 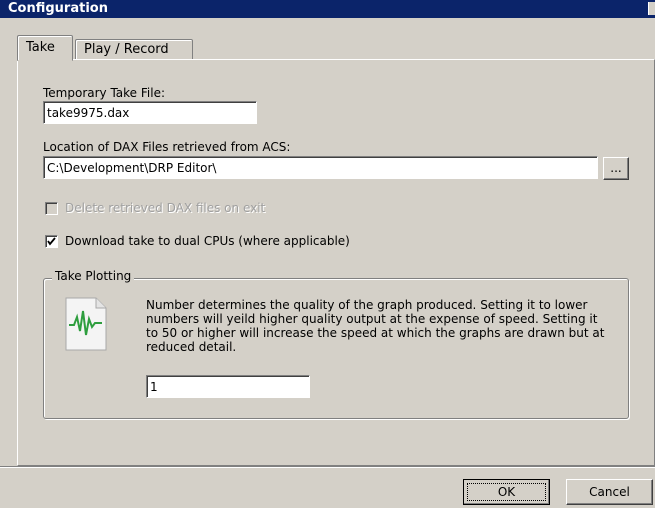 I want to click on tab-take: Take, so click(x=45, y=48).